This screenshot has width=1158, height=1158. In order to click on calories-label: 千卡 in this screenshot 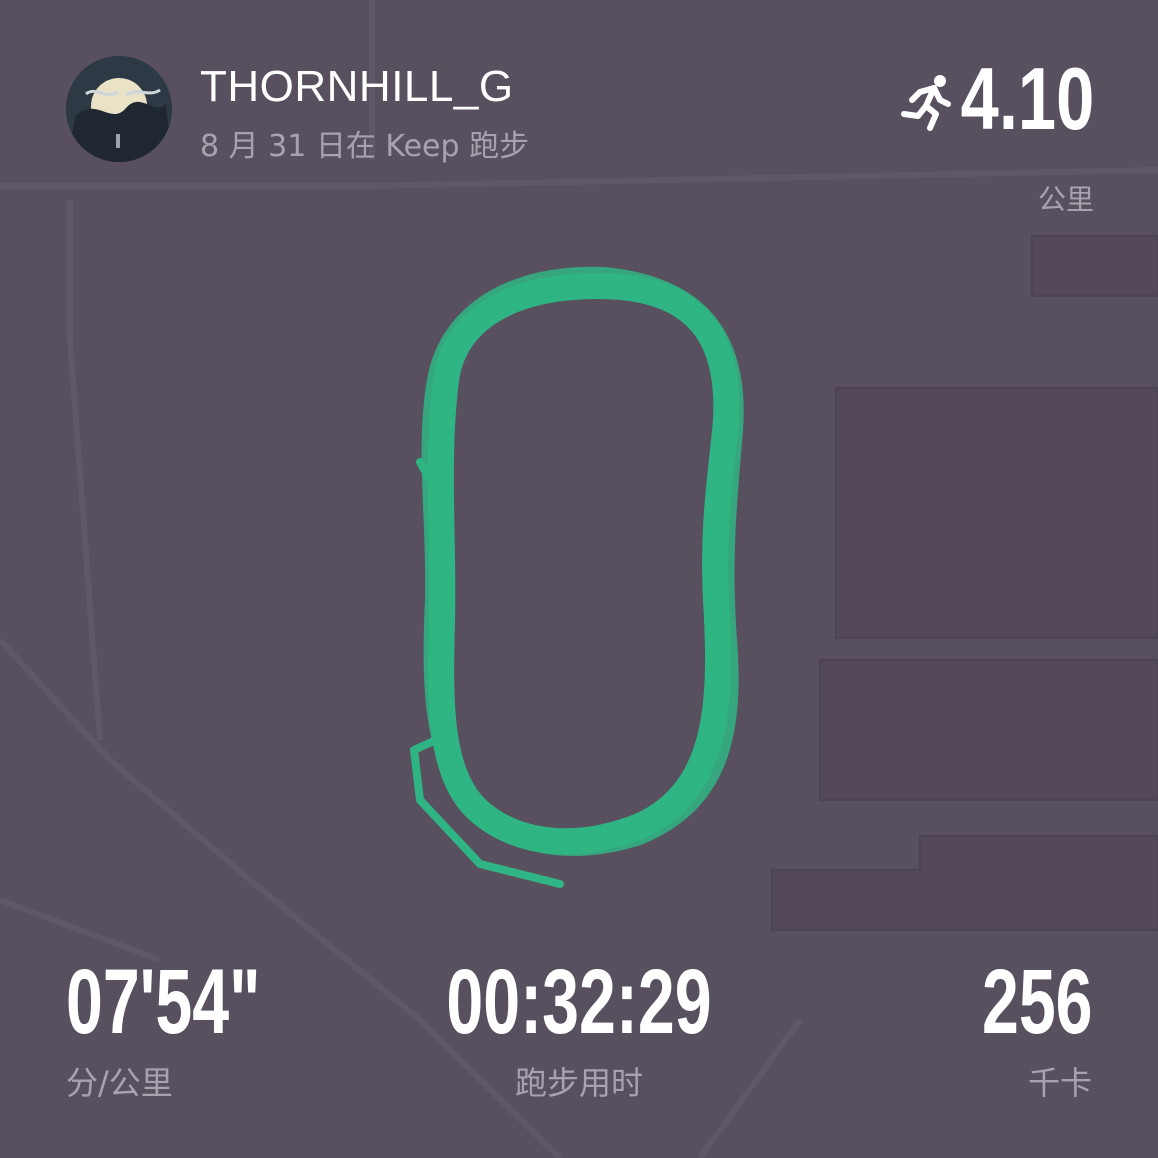, I will do `click(1059, 1083)`.